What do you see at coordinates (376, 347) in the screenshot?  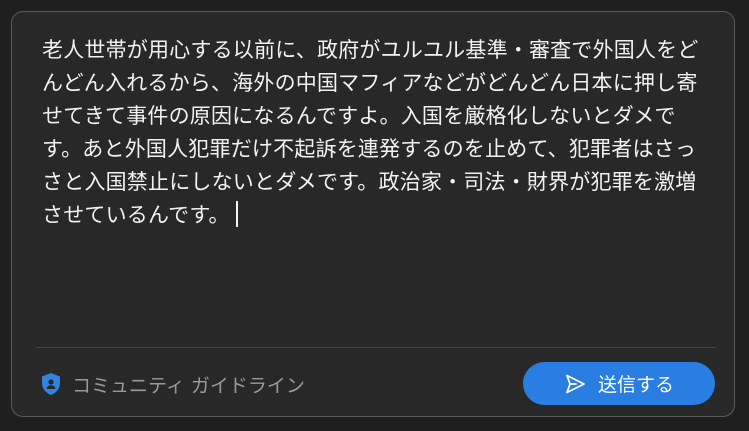 I see `footer-divider` at bounding box center [376, 347].